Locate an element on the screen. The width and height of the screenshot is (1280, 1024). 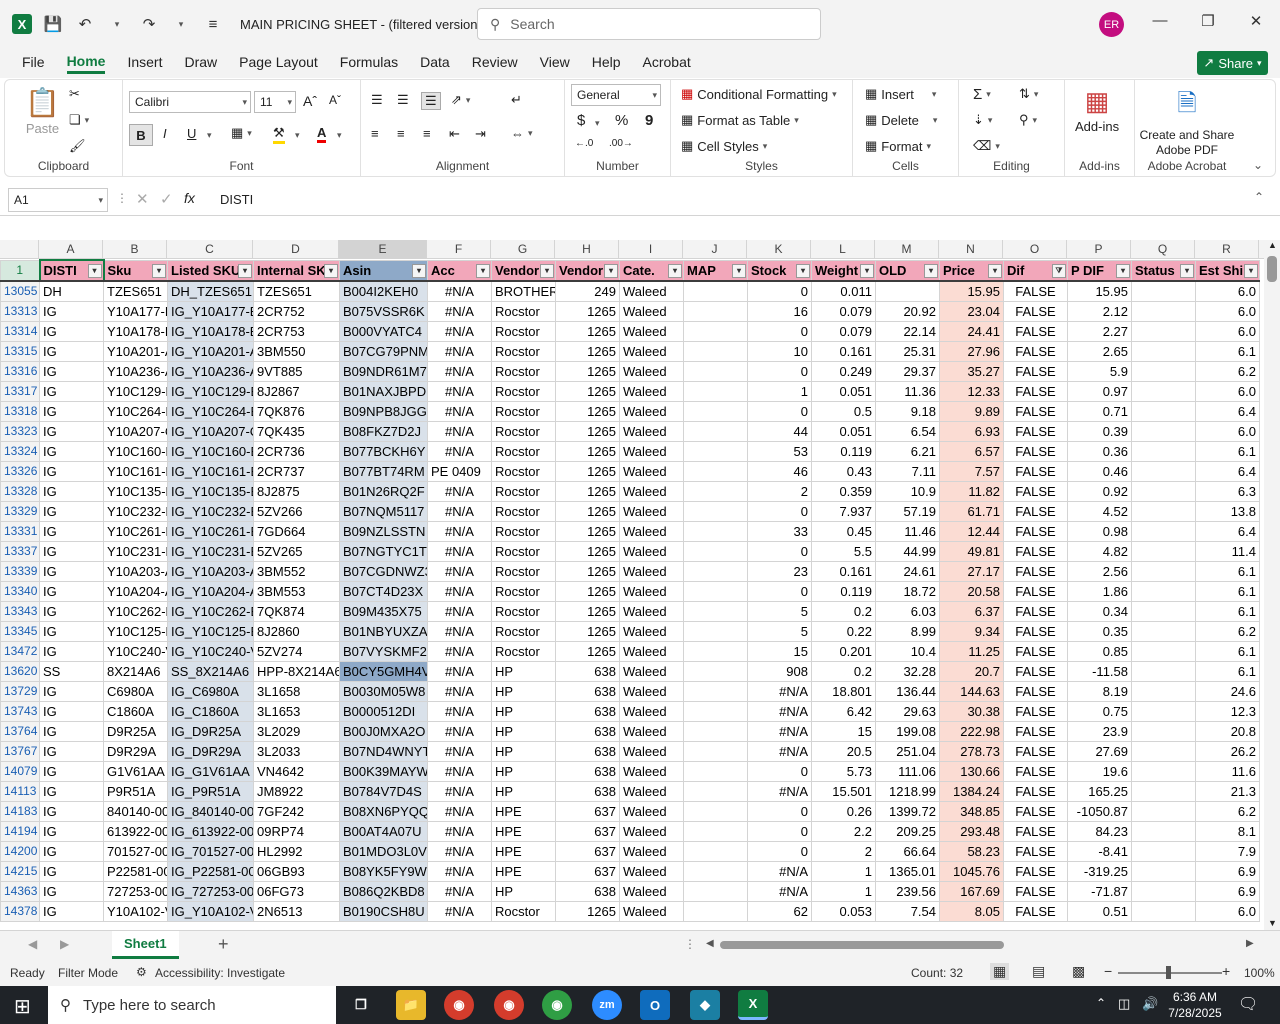
cell-stock: #N/A is located at coordinates (779, 731).